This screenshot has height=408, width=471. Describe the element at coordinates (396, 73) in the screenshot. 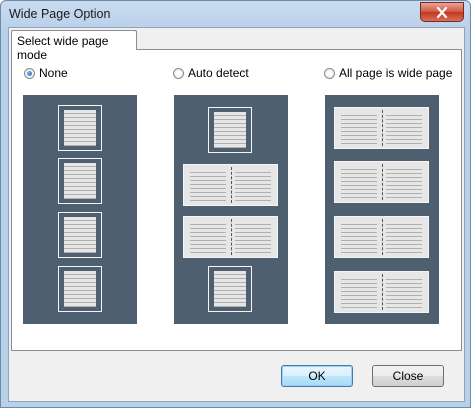

I see `radio-all-wide-label: All page is wide page` at that location.